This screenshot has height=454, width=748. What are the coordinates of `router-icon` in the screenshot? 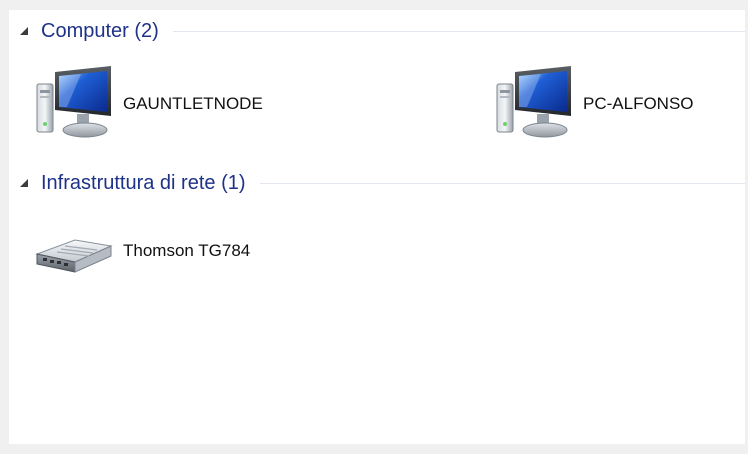 It's located at (73, 251).